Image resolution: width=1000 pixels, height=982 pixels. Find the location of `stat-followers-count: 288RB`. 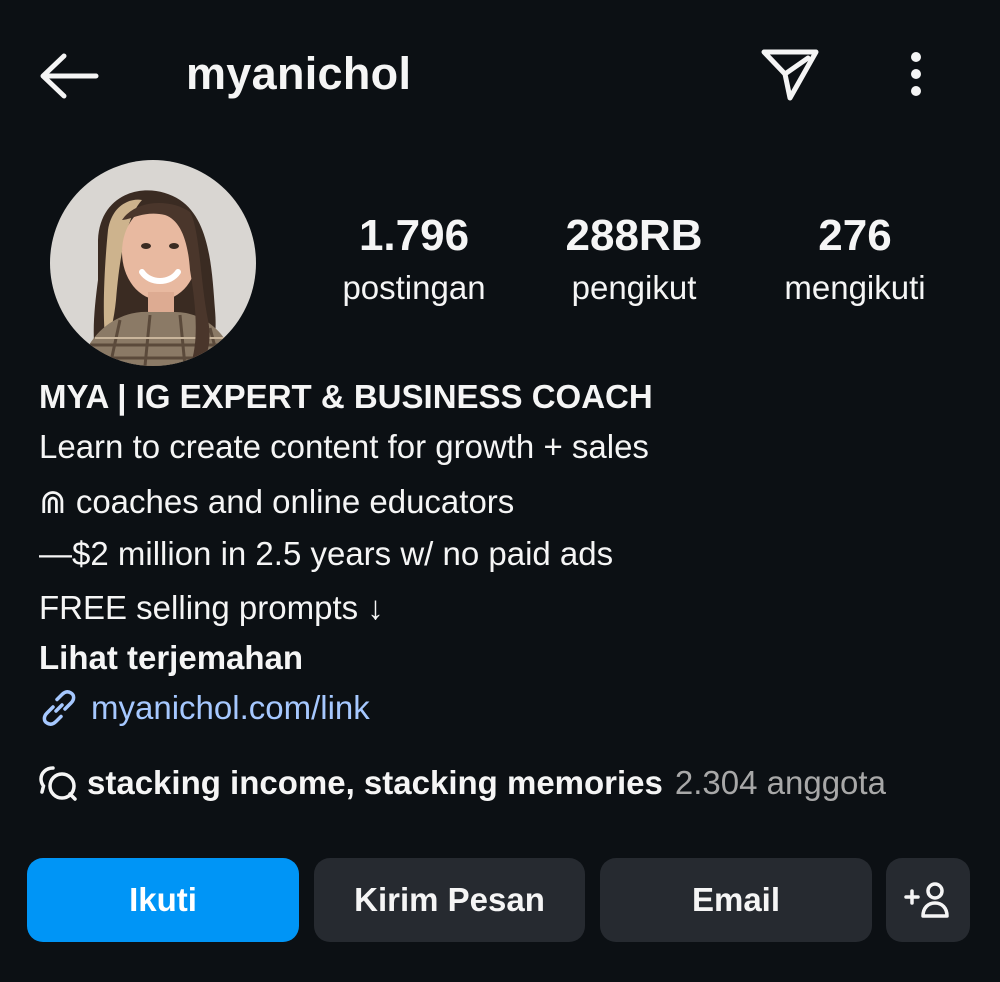

stat-followers-count: 288RB is located at coordinates (634, 235).